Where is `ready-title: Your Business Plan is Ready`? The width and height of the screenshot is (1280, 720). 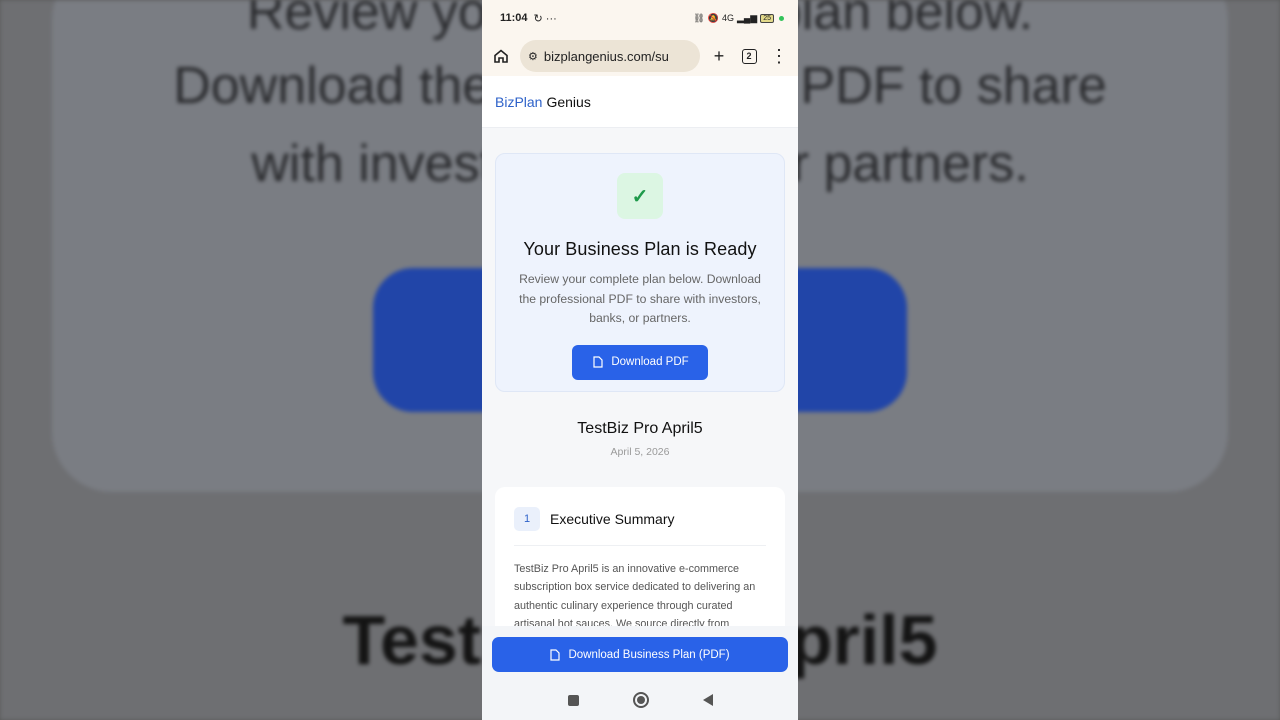 ready-title: Your Business Plan is Ready is located at coordinates (640, 249).